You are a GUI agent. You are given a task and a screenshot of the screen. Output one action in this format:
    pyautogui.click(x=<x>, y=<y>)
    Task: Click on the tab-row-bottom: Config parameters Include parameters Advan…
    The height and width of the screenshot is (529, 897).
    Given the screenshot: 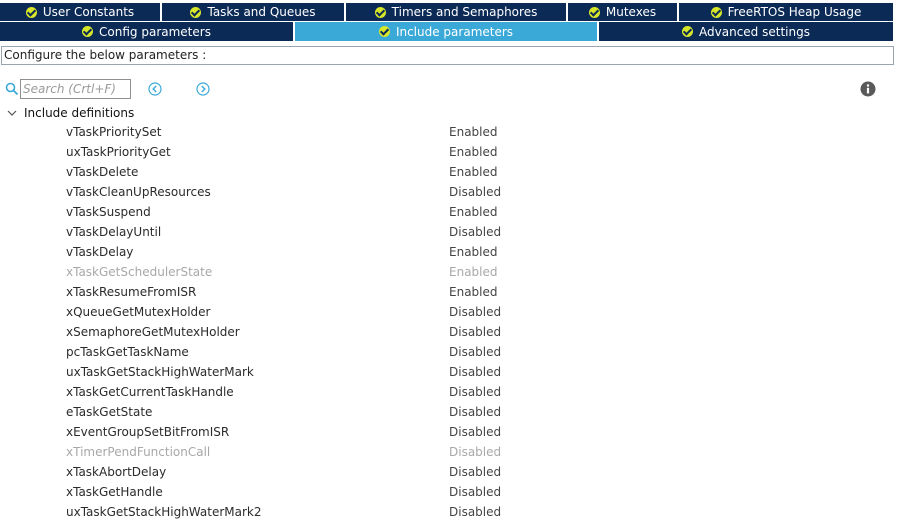 What is the action you would take?
    pyautogui.click(x=448, y=31)
    